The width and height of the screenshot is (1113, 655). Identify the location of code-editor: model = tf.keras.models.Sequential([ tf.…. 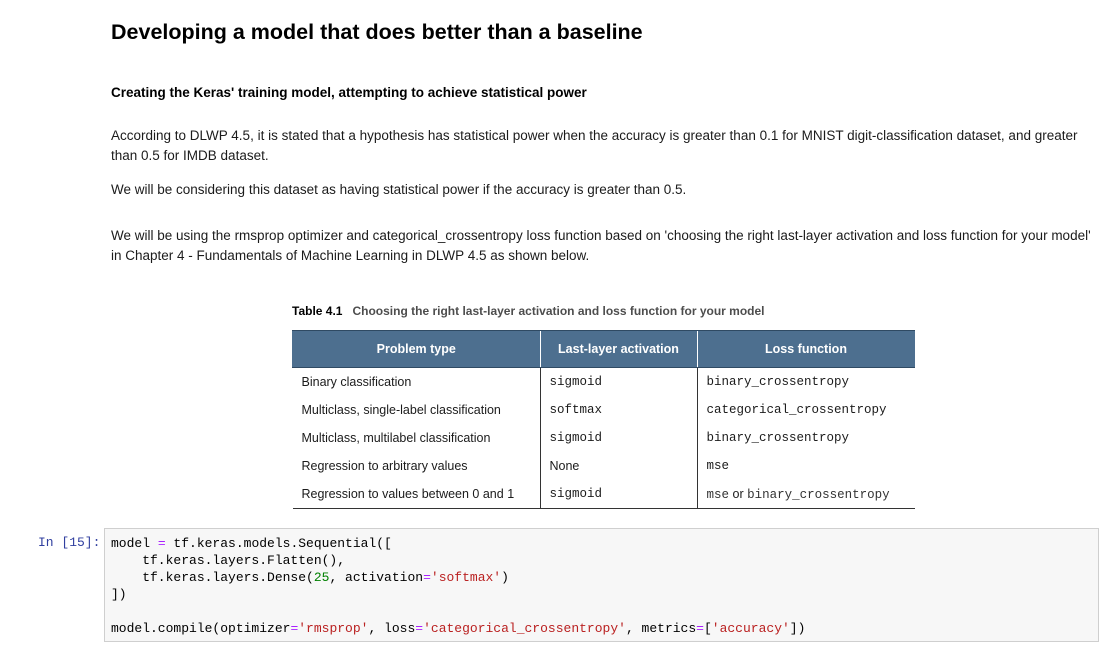
(458, 586).